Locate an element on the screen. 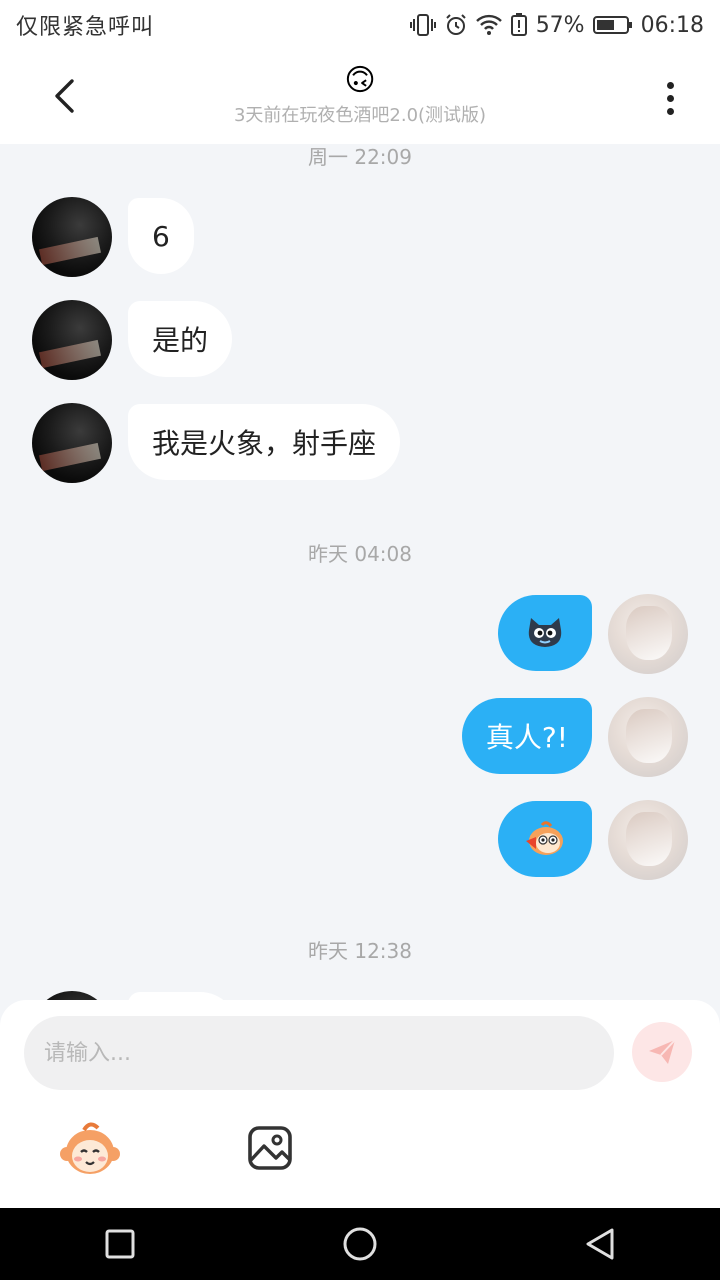  system-navigation-bar is located at coordinates (360, 1244).